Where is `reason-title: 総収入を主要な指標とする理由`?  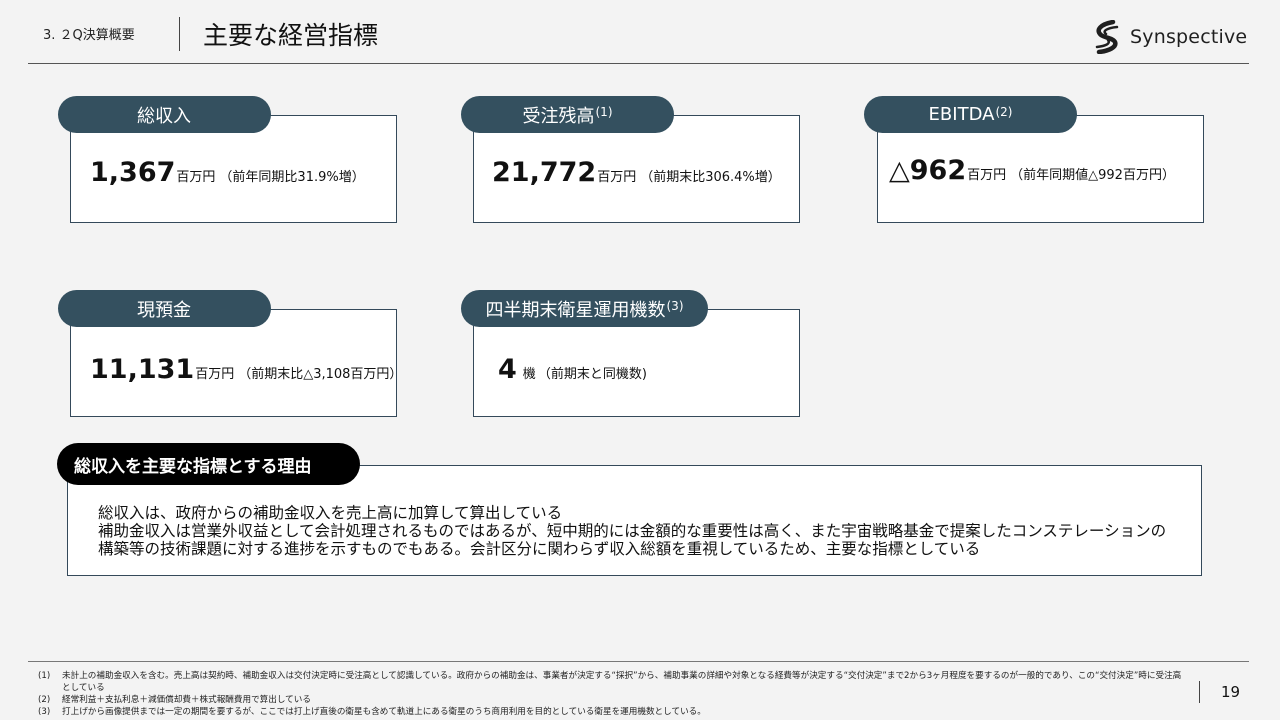 reason-title: 総収入を主要な指標とする理由 is located at coordinates (208, 464).